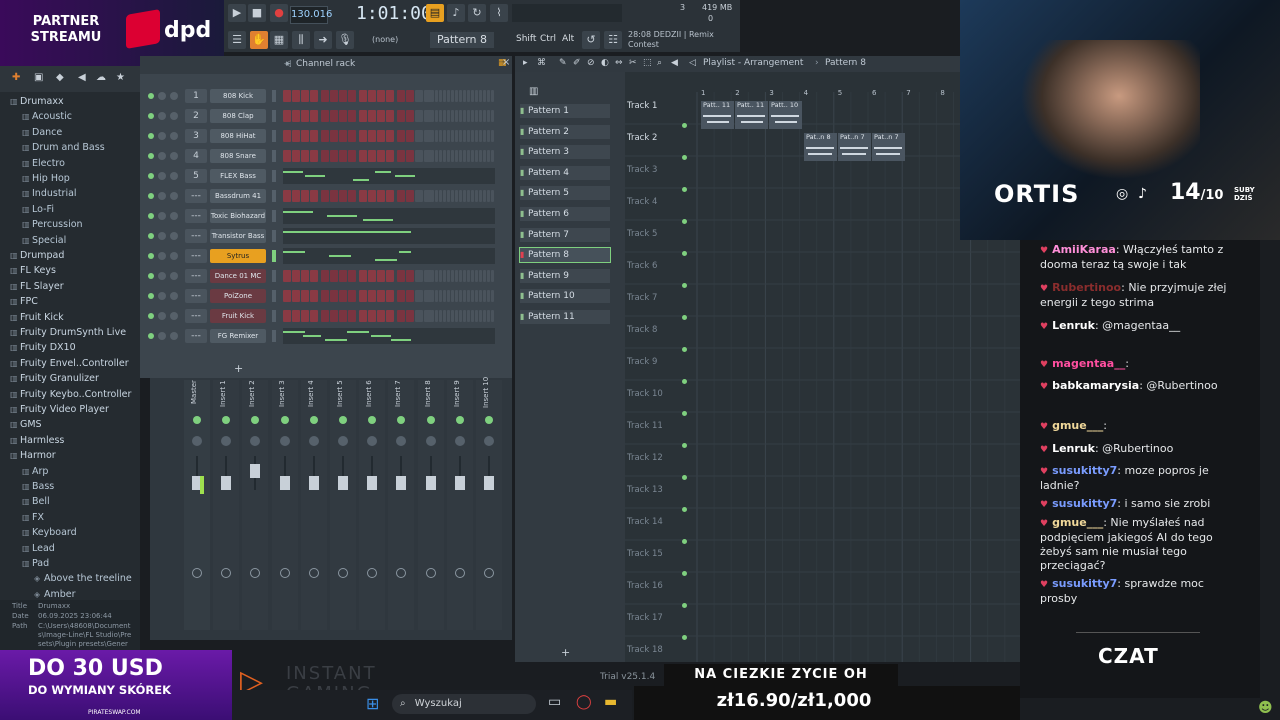  Describe the element at coordinates (83, 578) in the screenshot. I see `browser-item: ◈ Above the treeline` at that location.